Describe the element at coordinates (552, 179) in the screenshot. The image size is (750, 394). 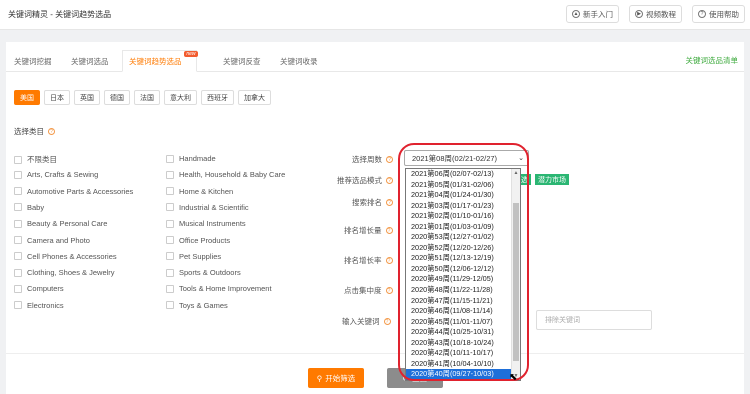
I see `mode-tag: 潜力市场` at that location.